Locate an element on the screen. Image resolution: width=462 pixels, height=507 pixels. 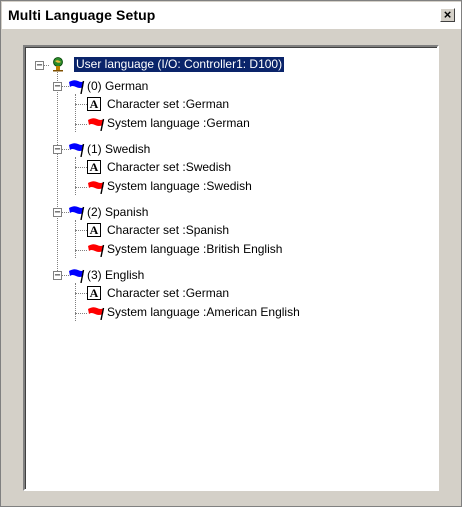
window-title: Multi Language Setup is located at coordinates (82, 15).